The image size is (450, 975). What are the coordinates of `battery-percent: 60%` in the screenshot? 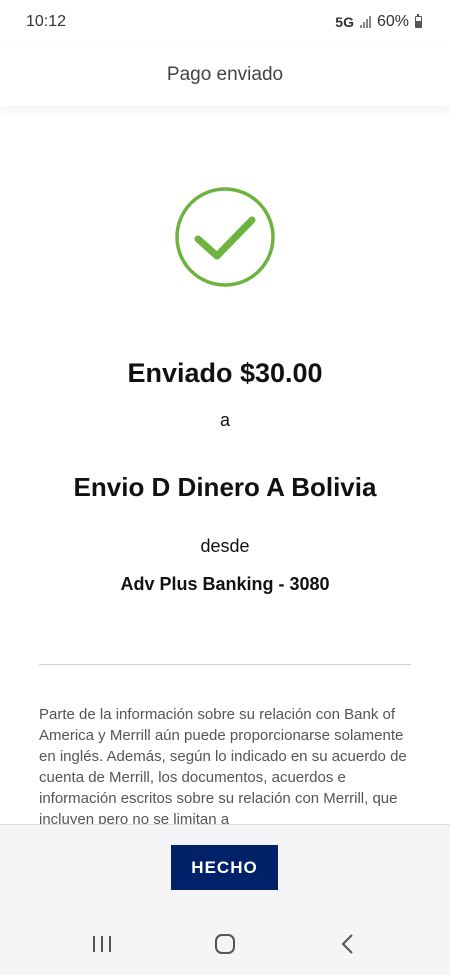 It's located at (392, 21).